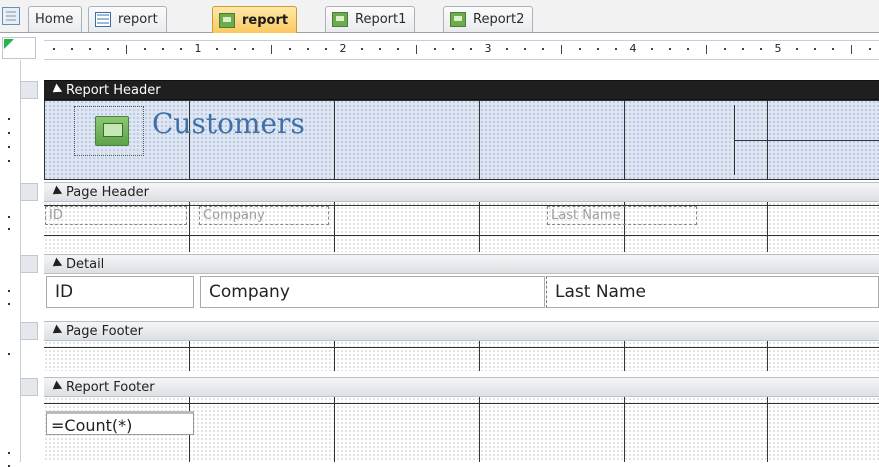 The height and width of the screenshot is (467, 879). I want to click on section-label: Page Footer, so click(104, 331).